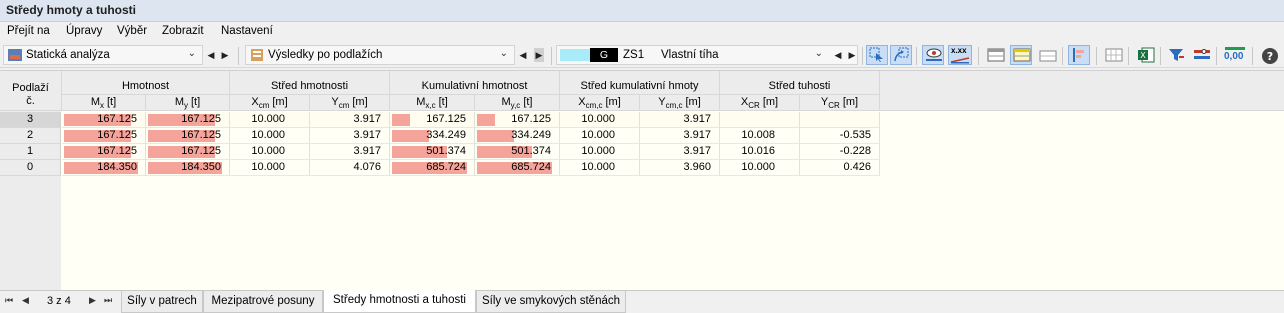 The height and width of the screenshot is (313, 1284). I want to click on cell-ycm: 4.076, so click(350, 168).